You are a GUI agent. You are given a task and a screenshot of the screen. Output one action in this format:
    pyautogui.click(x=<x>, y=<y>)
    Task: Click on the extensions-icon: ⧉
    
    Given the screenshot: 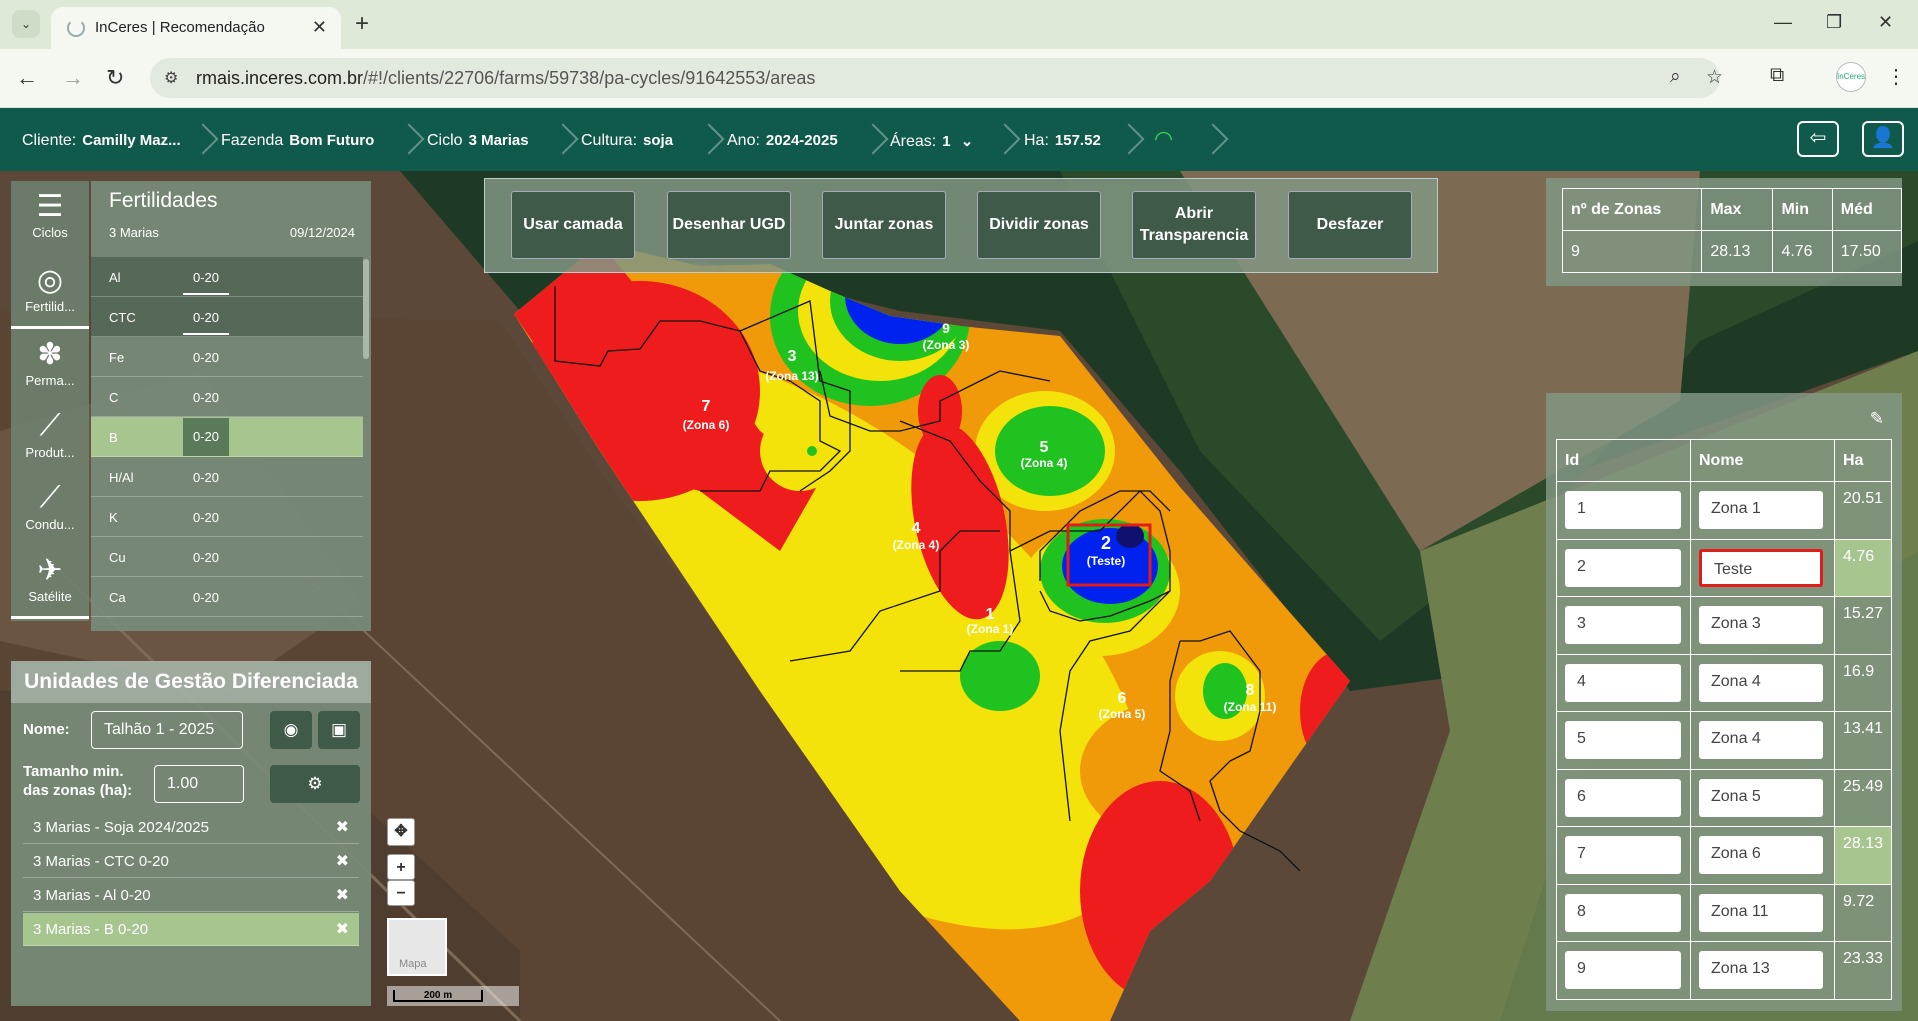 What is the action you would take?
    pyautogui.click(x=1777, y=75)
    